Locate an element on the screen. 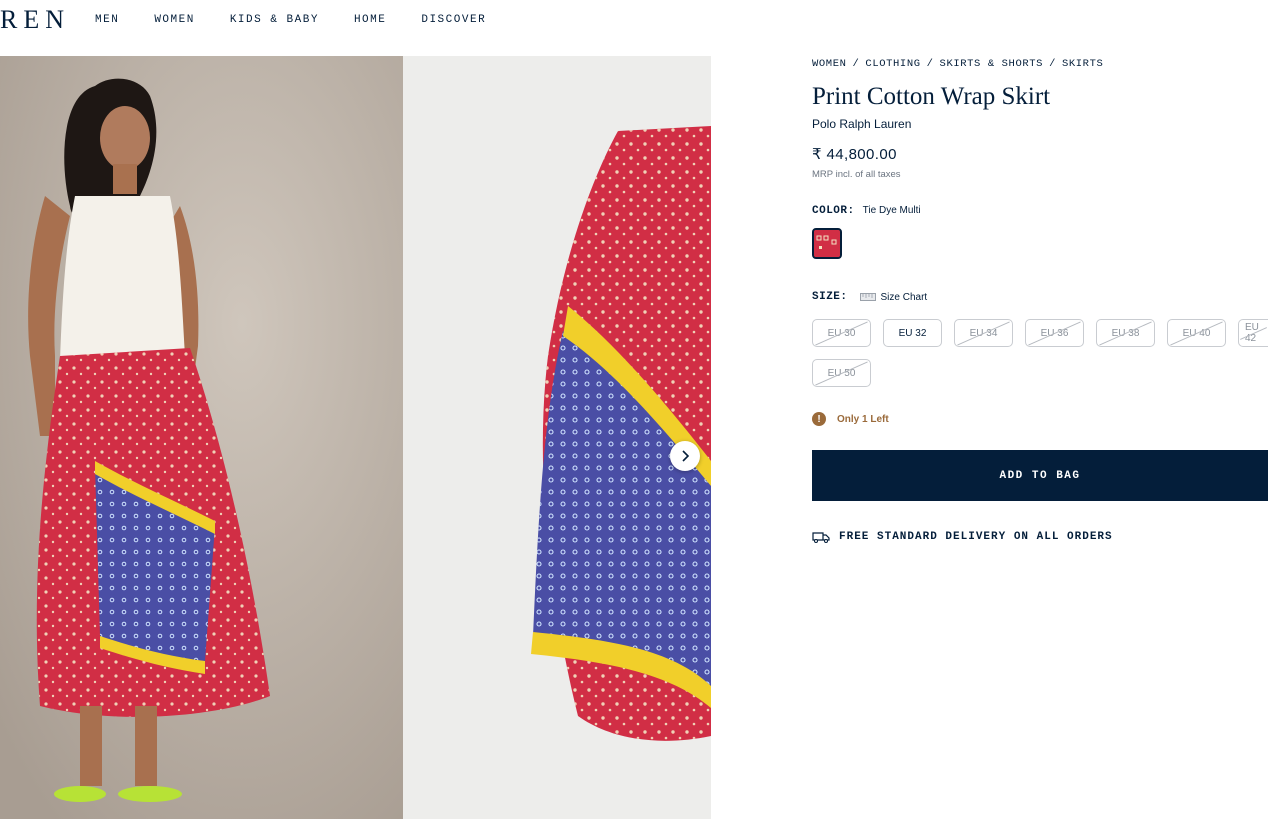 Image resolution: width=1268 pixels, height=819 pixels. stock-status: ! Only 1 Left is located at coordinates (850, 419).